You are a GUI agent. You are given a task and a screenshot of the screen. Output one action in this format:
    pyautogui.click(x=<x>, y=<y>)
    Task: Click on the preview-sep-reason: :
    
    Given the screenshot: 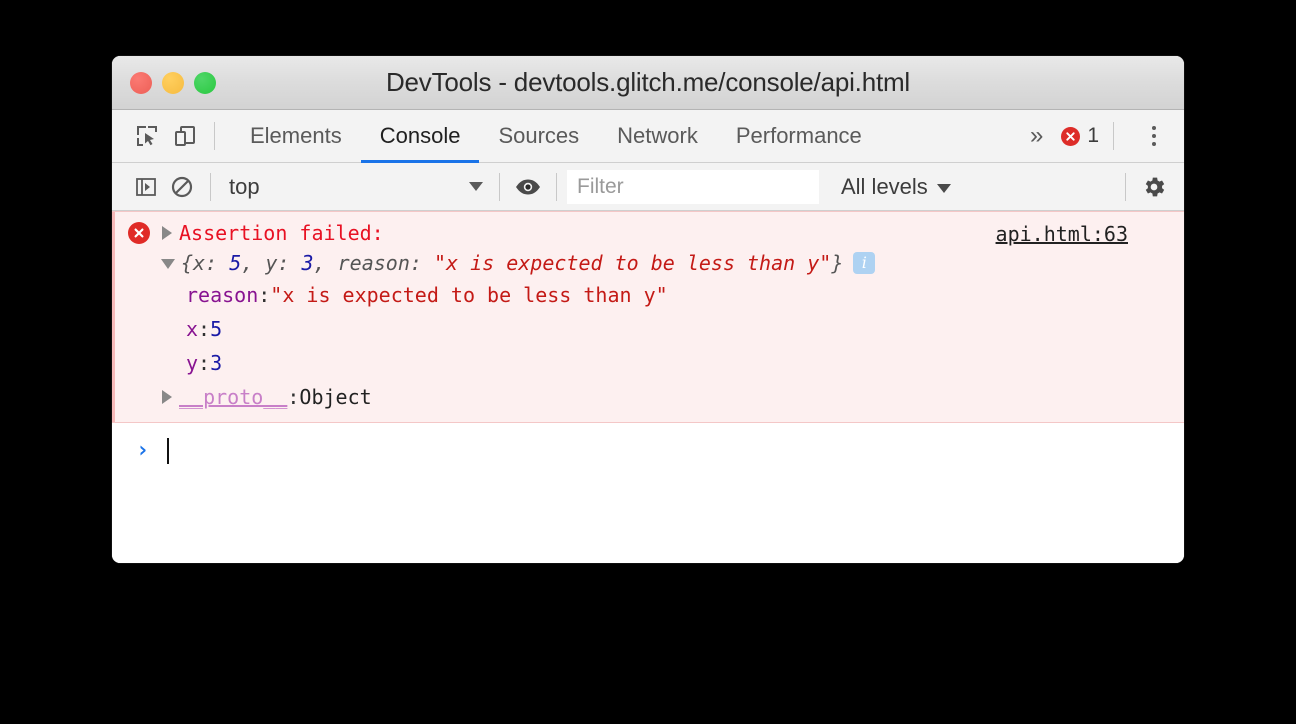 What is the action you would take?
    pyautogui.click(x=421, y=263)
    